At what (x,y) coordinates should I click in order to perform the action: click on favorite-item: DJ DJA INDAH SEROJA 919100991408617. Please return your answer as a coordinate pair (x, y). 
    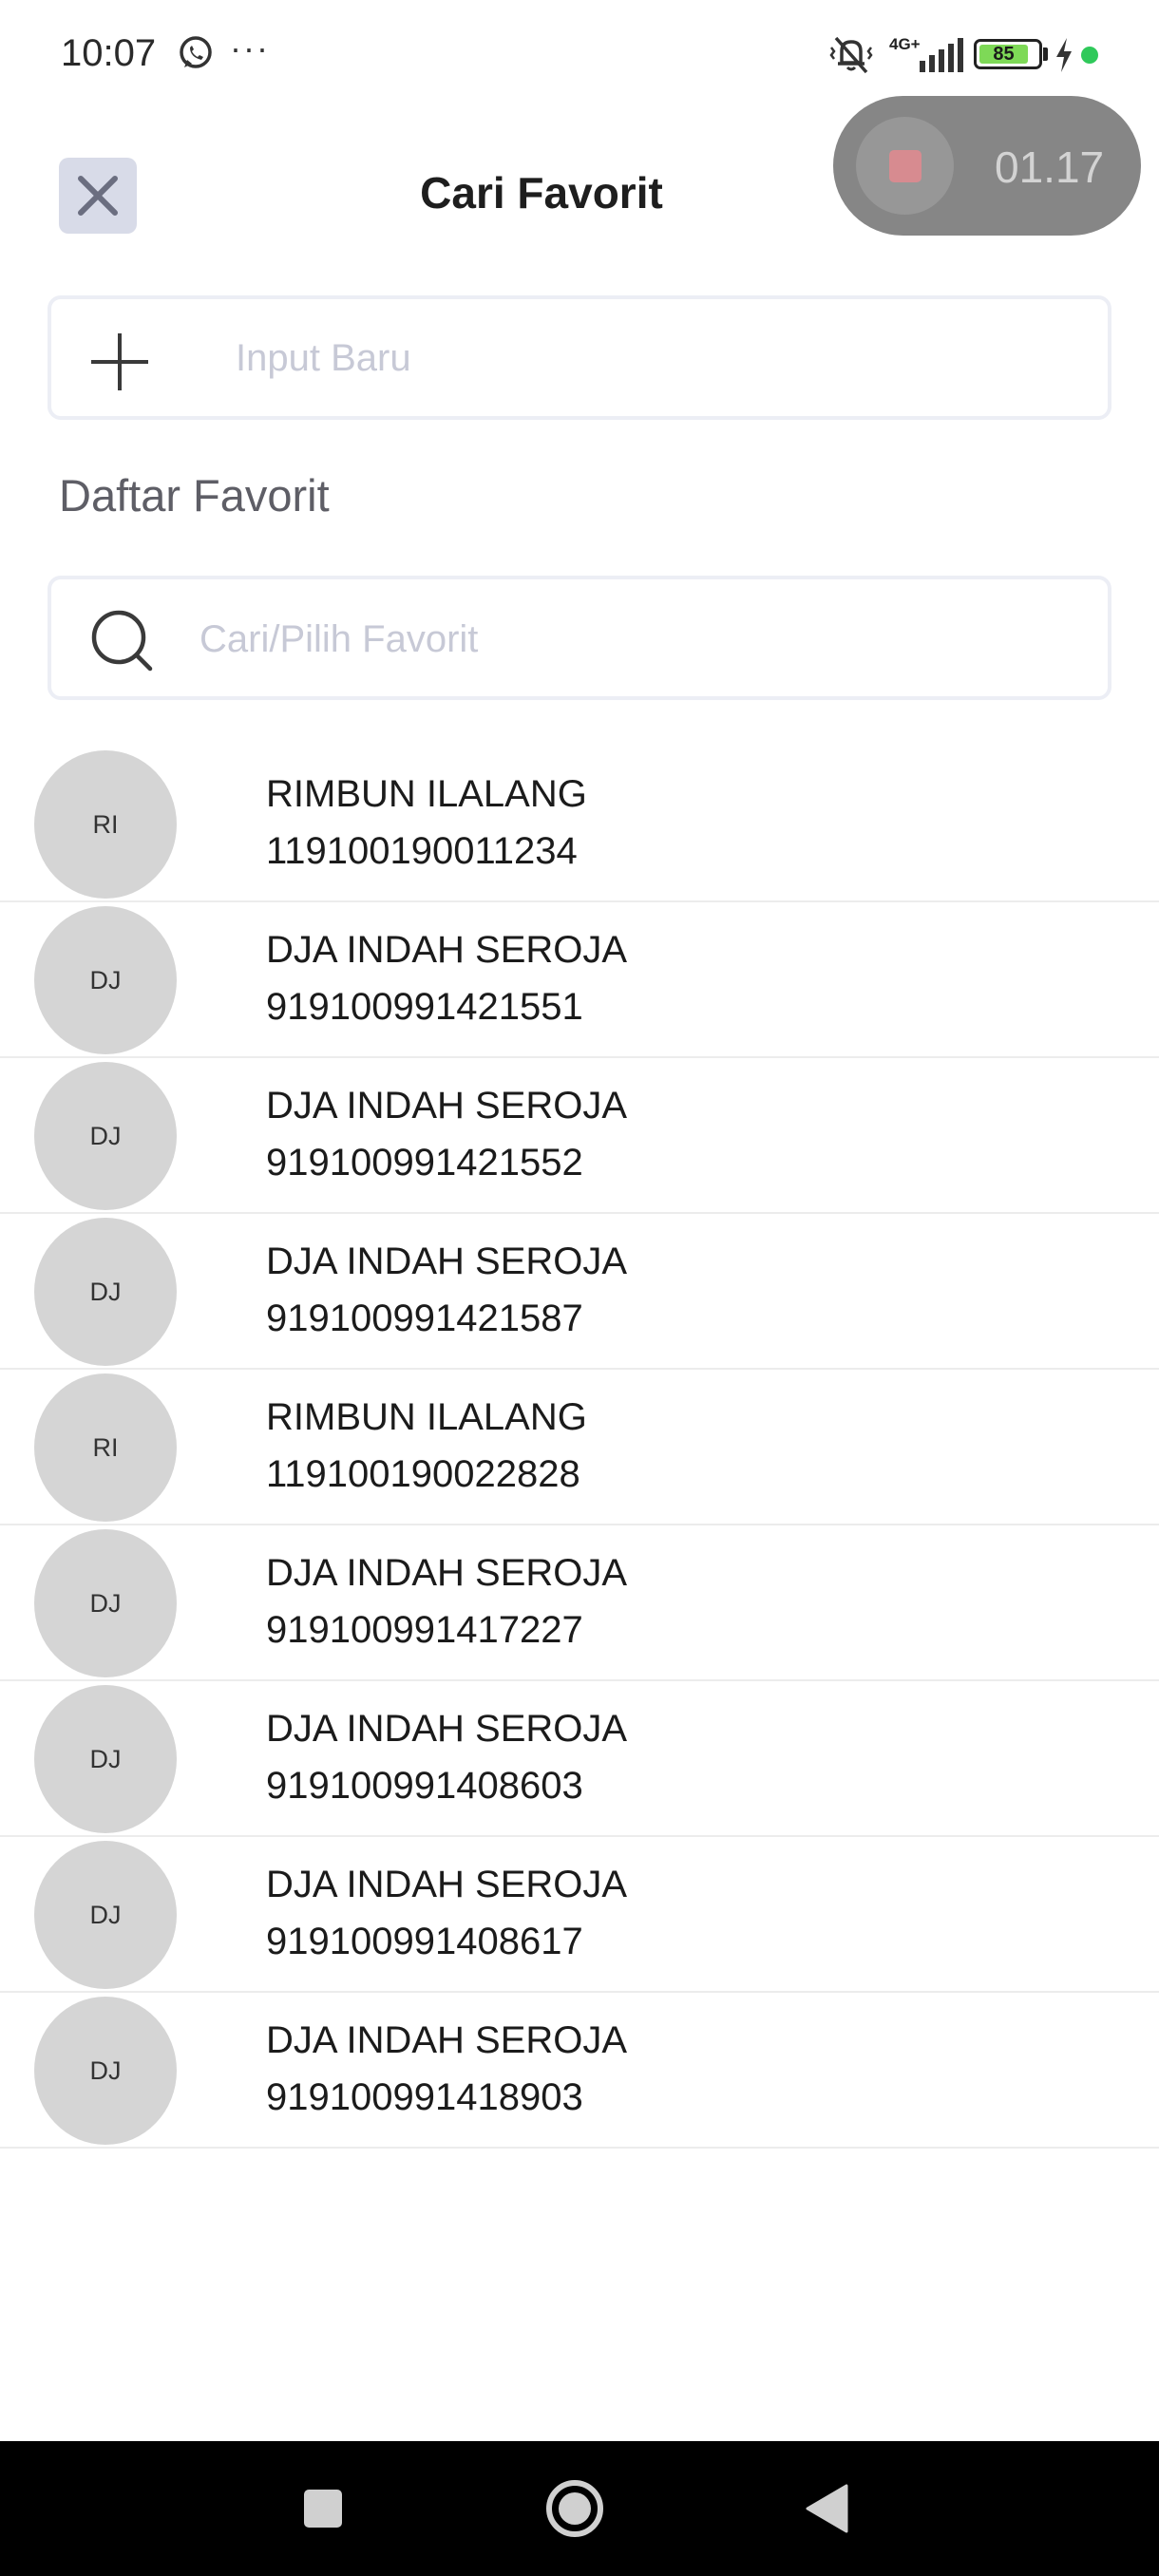
    Looking at the image, I should click on (579, 1915).